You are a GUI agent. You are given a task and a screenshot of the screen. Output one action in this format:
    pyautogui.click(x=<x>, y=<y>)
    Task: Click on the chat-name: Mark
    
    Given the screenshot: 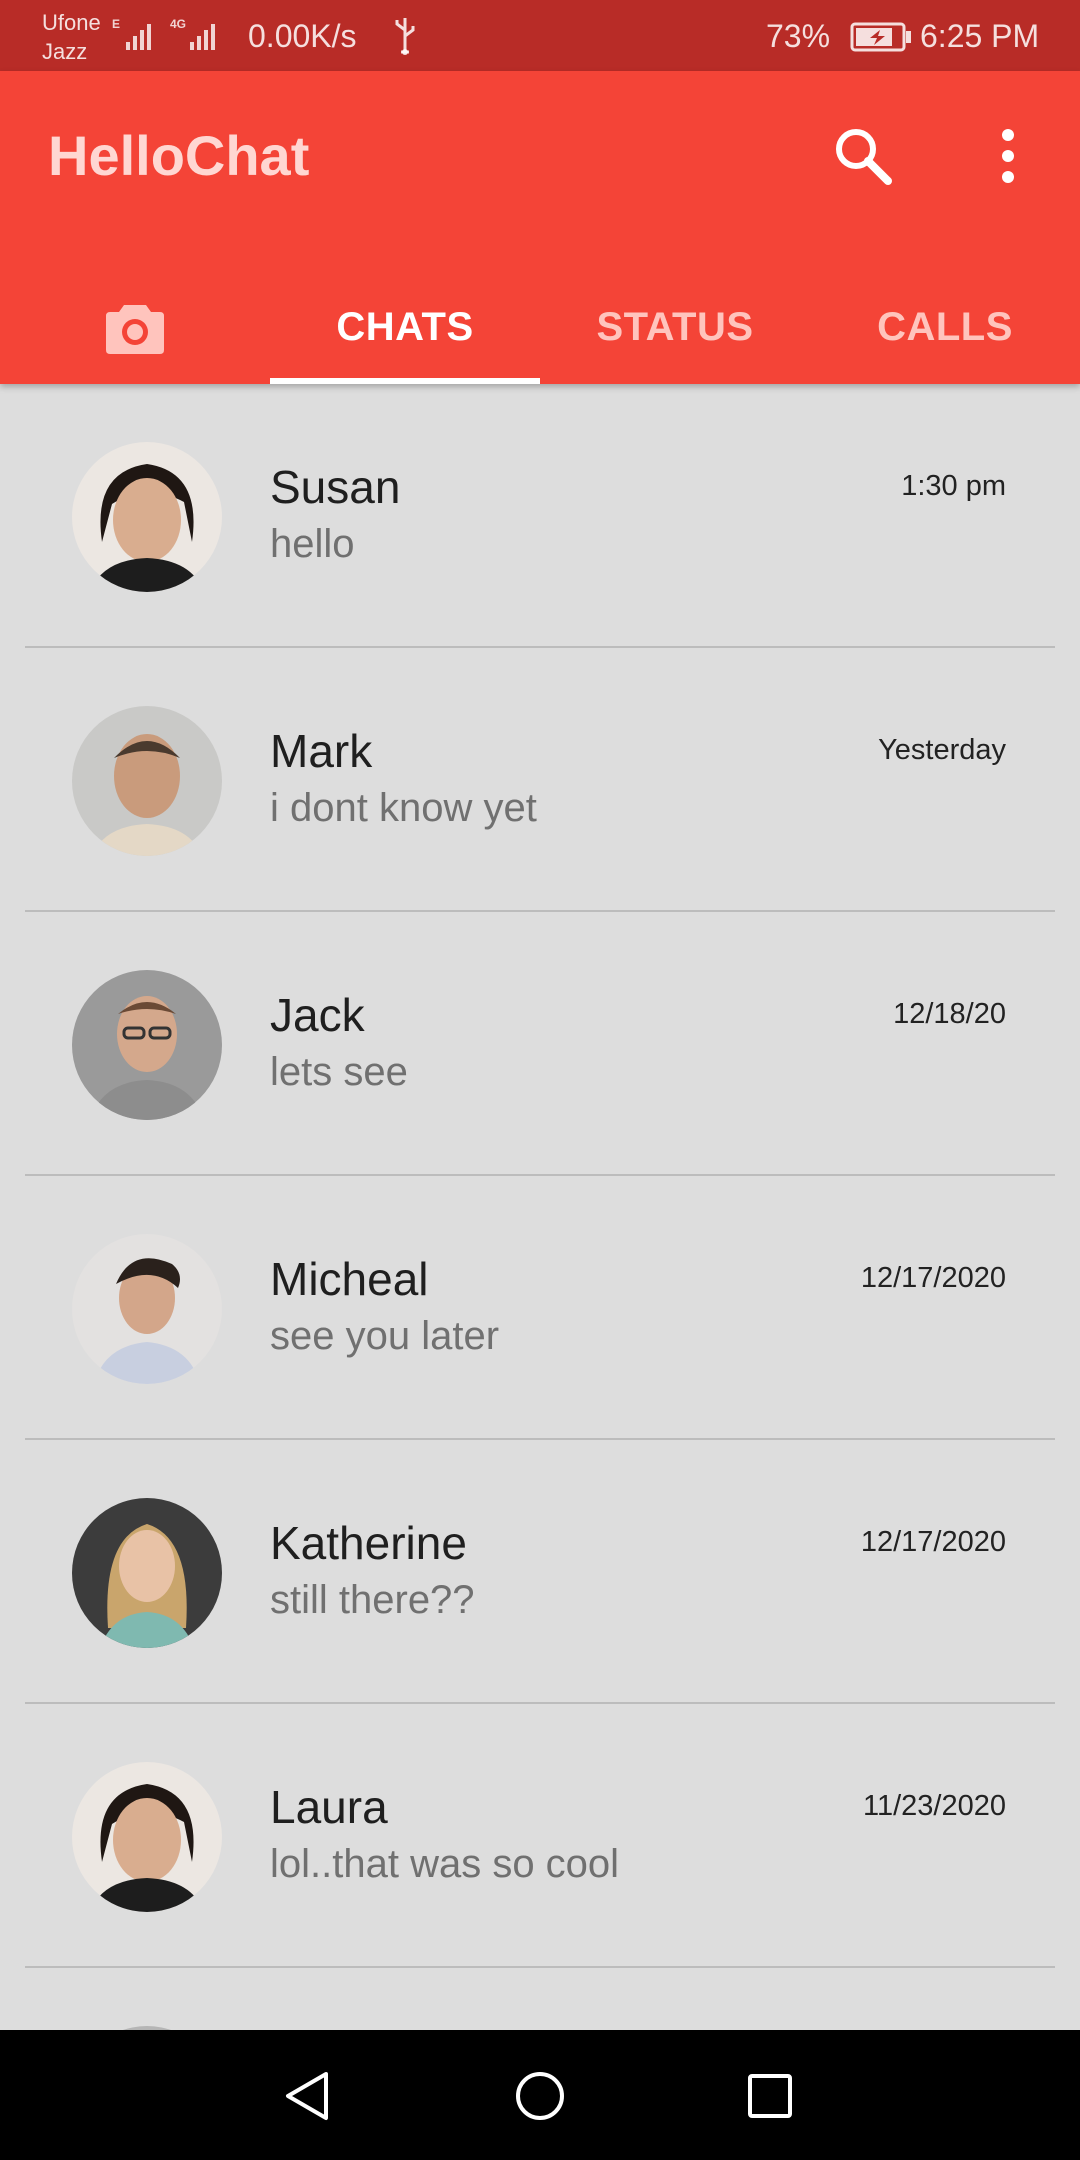 What is the action you would take?
    pyautogui.click(x=321, y=751)
    